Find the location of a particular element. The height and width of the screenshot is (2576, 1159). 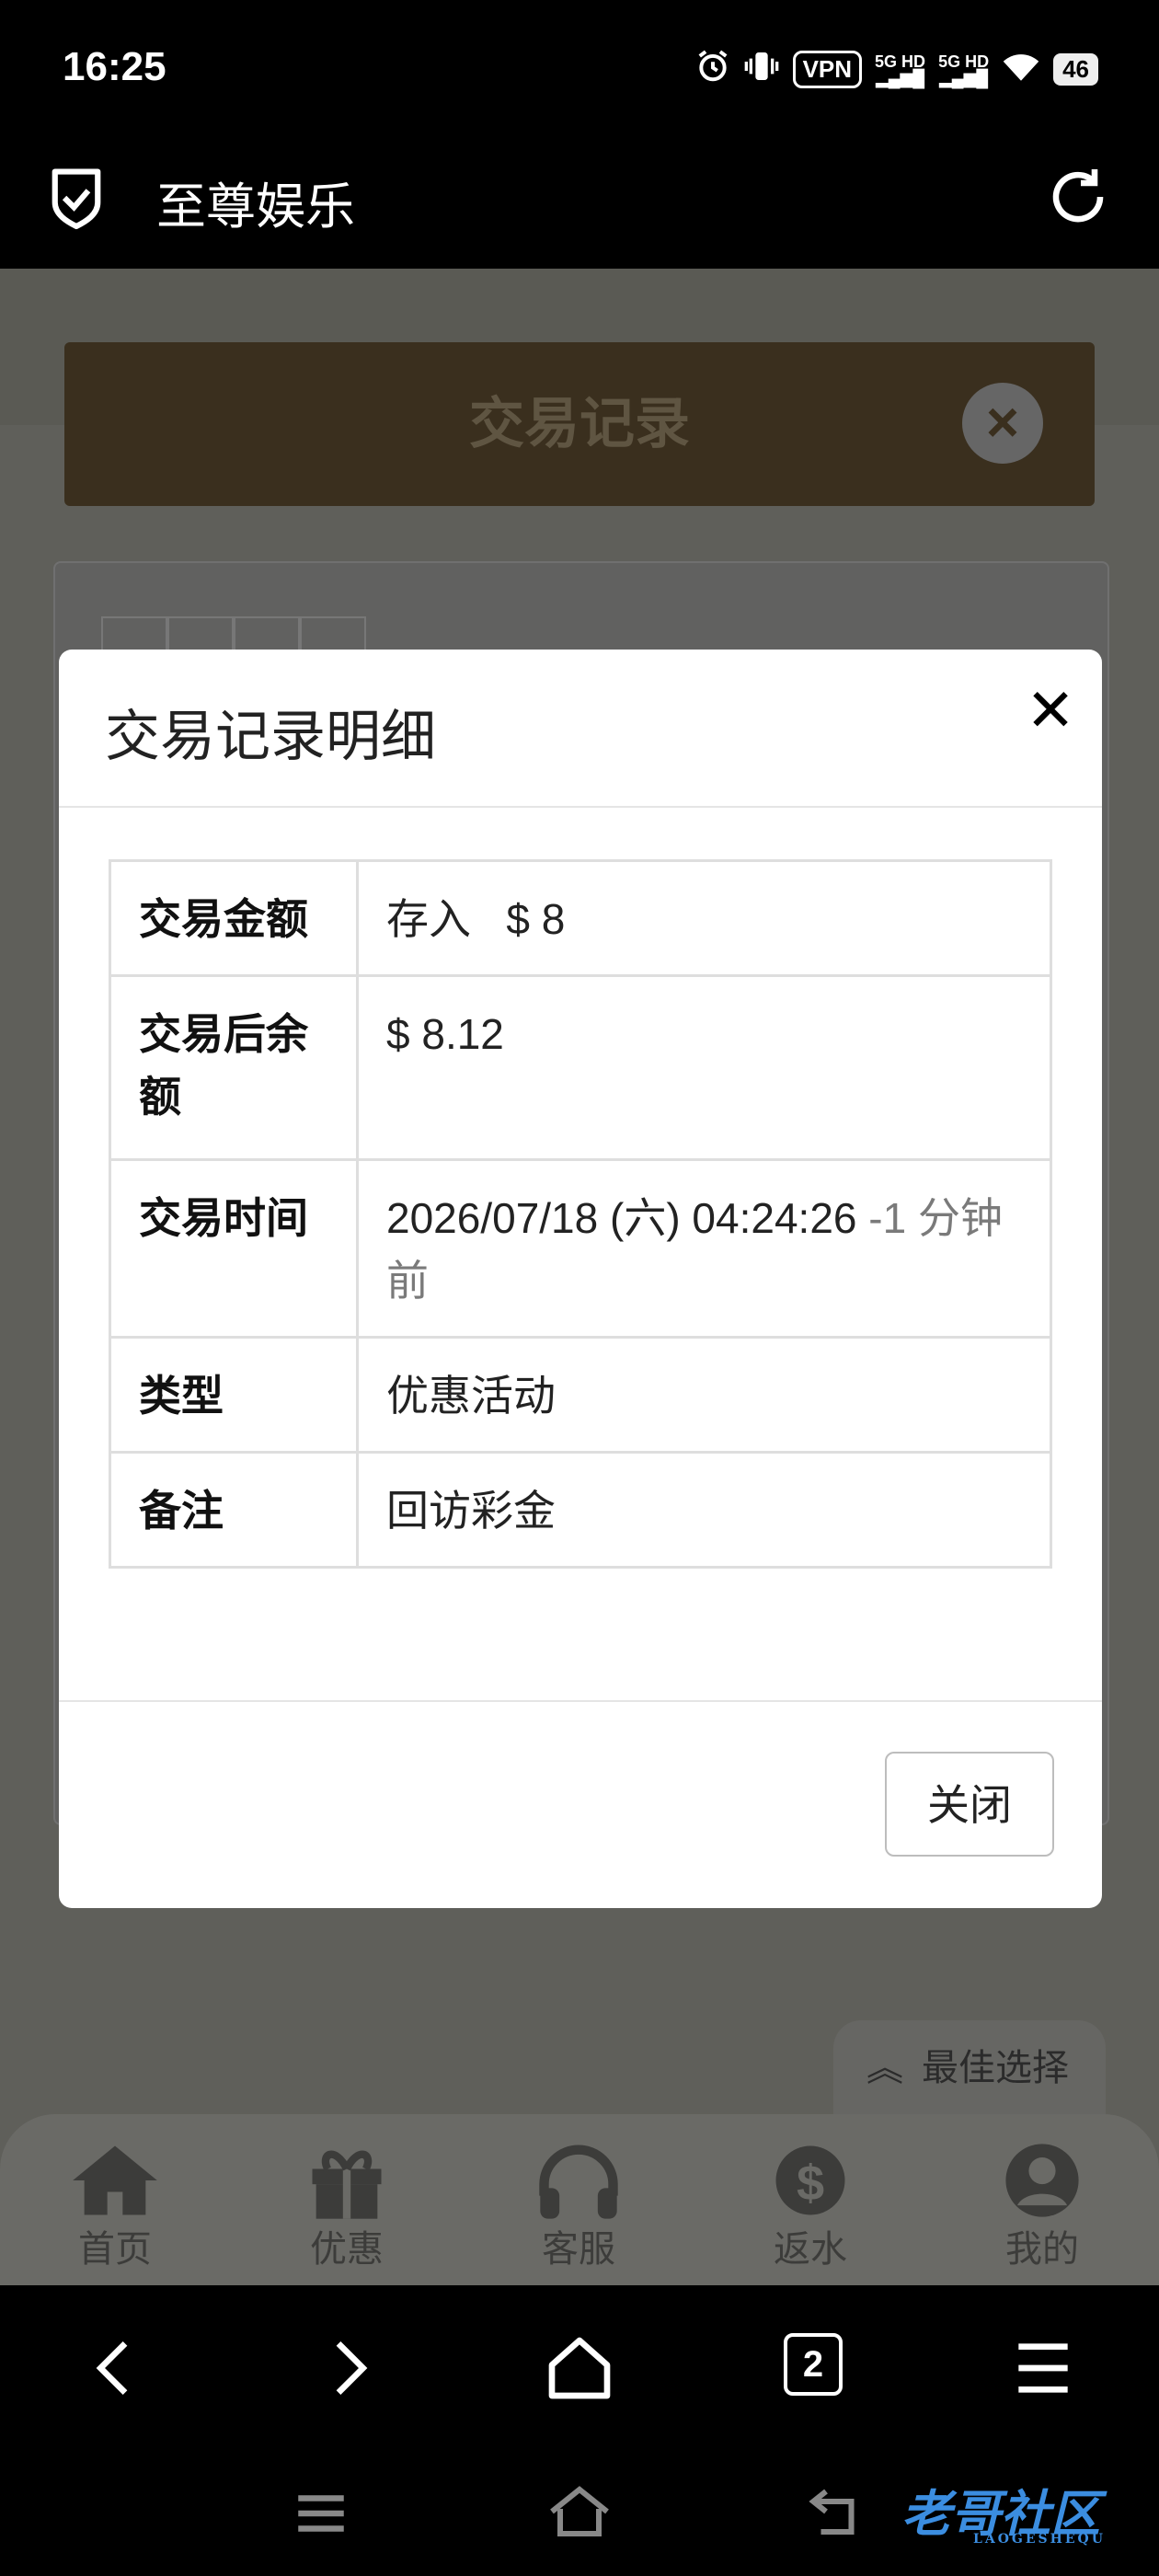

nav-item-profile: 我的 is located at coordinates (1042, 2207).